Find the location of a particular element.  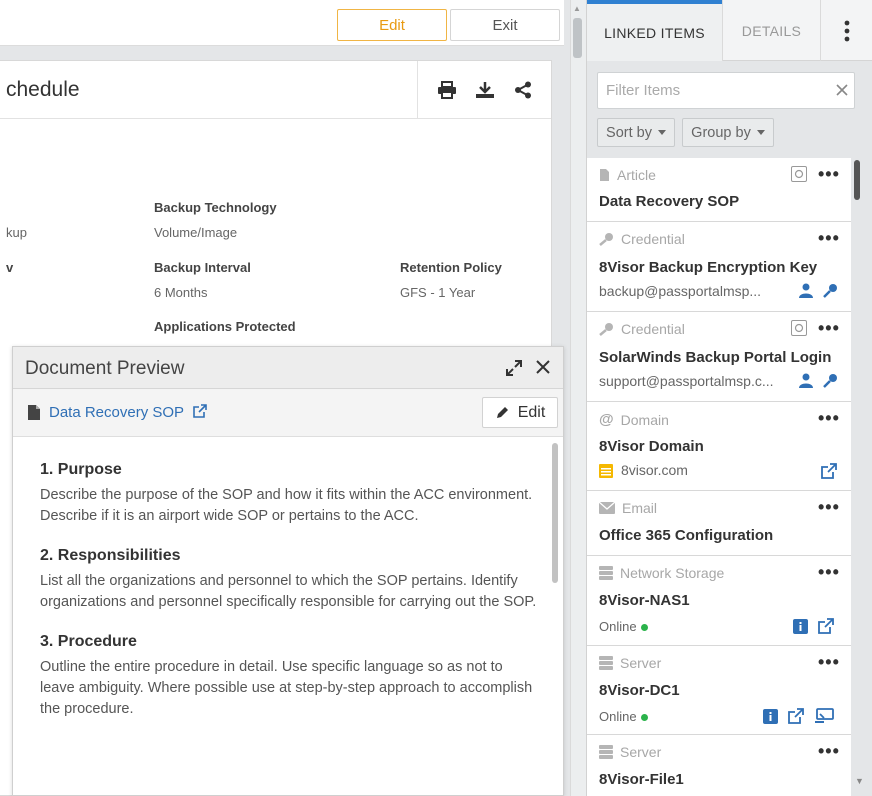

list-item: Network Storage ••• 8Visor-NAS1 Online is located at coordinates (719, 601).